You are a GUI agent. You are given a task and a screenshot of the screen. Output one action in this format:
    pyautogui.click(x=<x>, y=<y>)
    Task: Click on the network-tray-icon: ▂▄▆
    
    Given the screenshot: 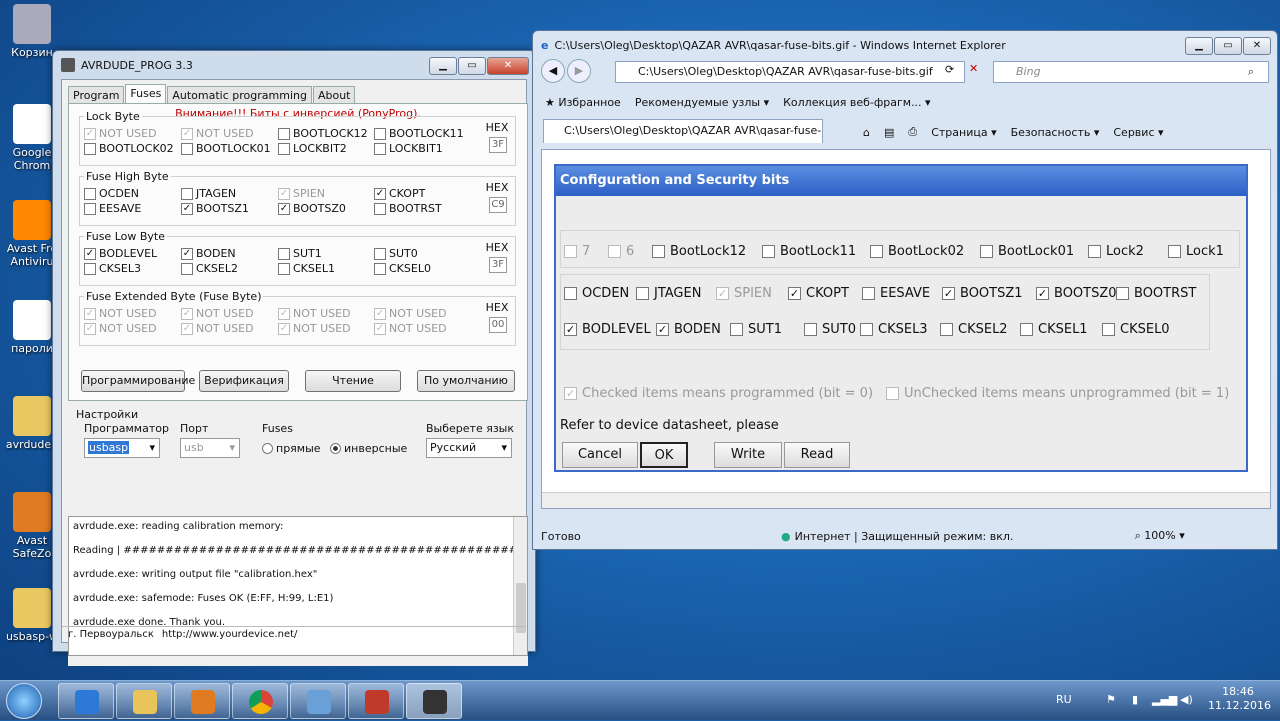 What is the action you would take?
    pyautogui.click(x=1164, y=699)
    